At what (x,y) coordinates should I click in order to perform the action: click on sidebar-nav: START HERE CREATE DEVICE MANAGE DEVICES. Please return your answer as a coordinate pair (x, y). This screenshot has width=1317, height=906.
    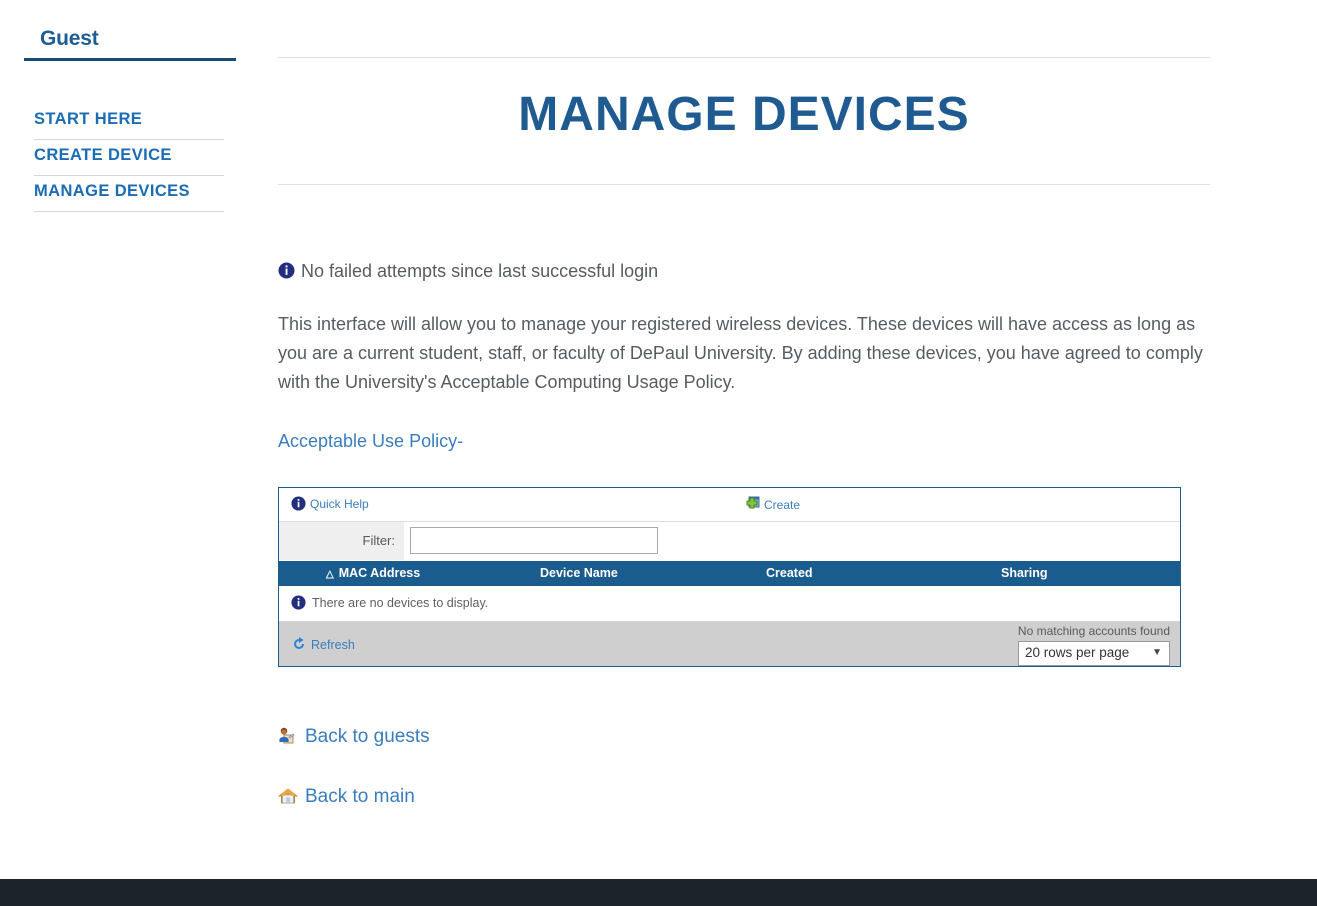
    Looking at the image, I should click on (129, 158).